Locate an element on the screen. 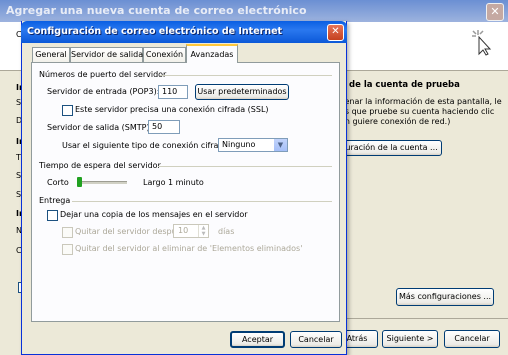  stepper-down-icon: ▼ is located at coordinates (203, 234).